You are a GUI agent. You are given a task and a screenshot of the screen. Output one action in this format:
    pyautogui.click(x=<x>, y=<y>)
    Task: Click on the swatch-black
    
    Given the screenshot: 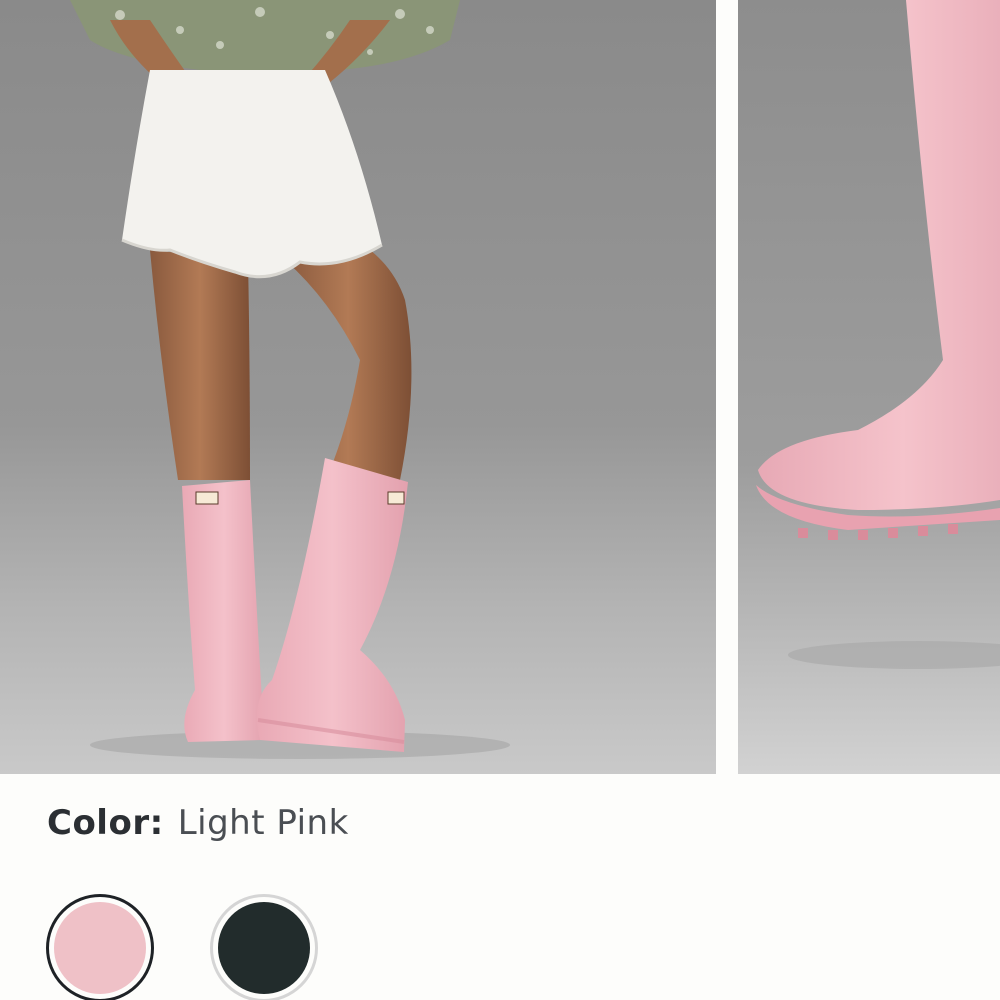 What is the action you would take?
    pyautogui.click(x=264, y=947)
    